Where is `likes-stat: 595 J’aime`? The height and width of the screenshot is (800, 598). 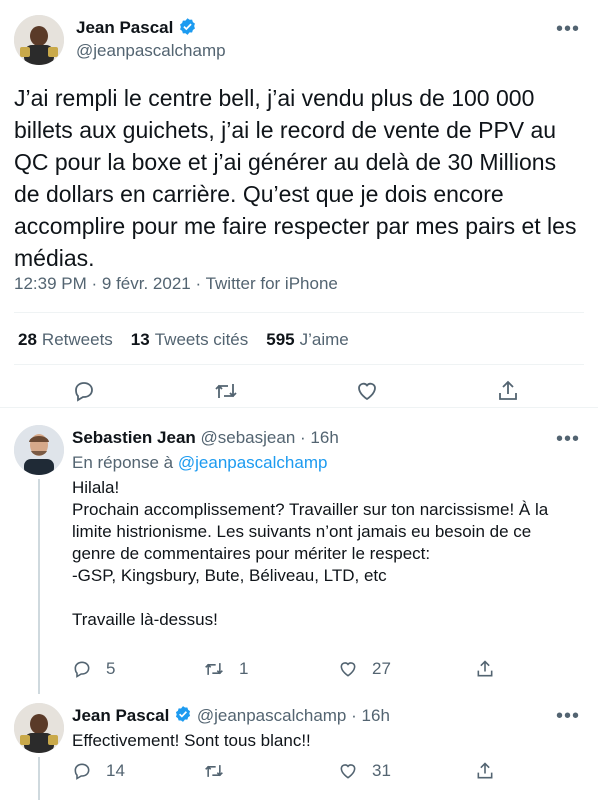
likes-stat: 595 J’aime is located at coordinates (307, 340).